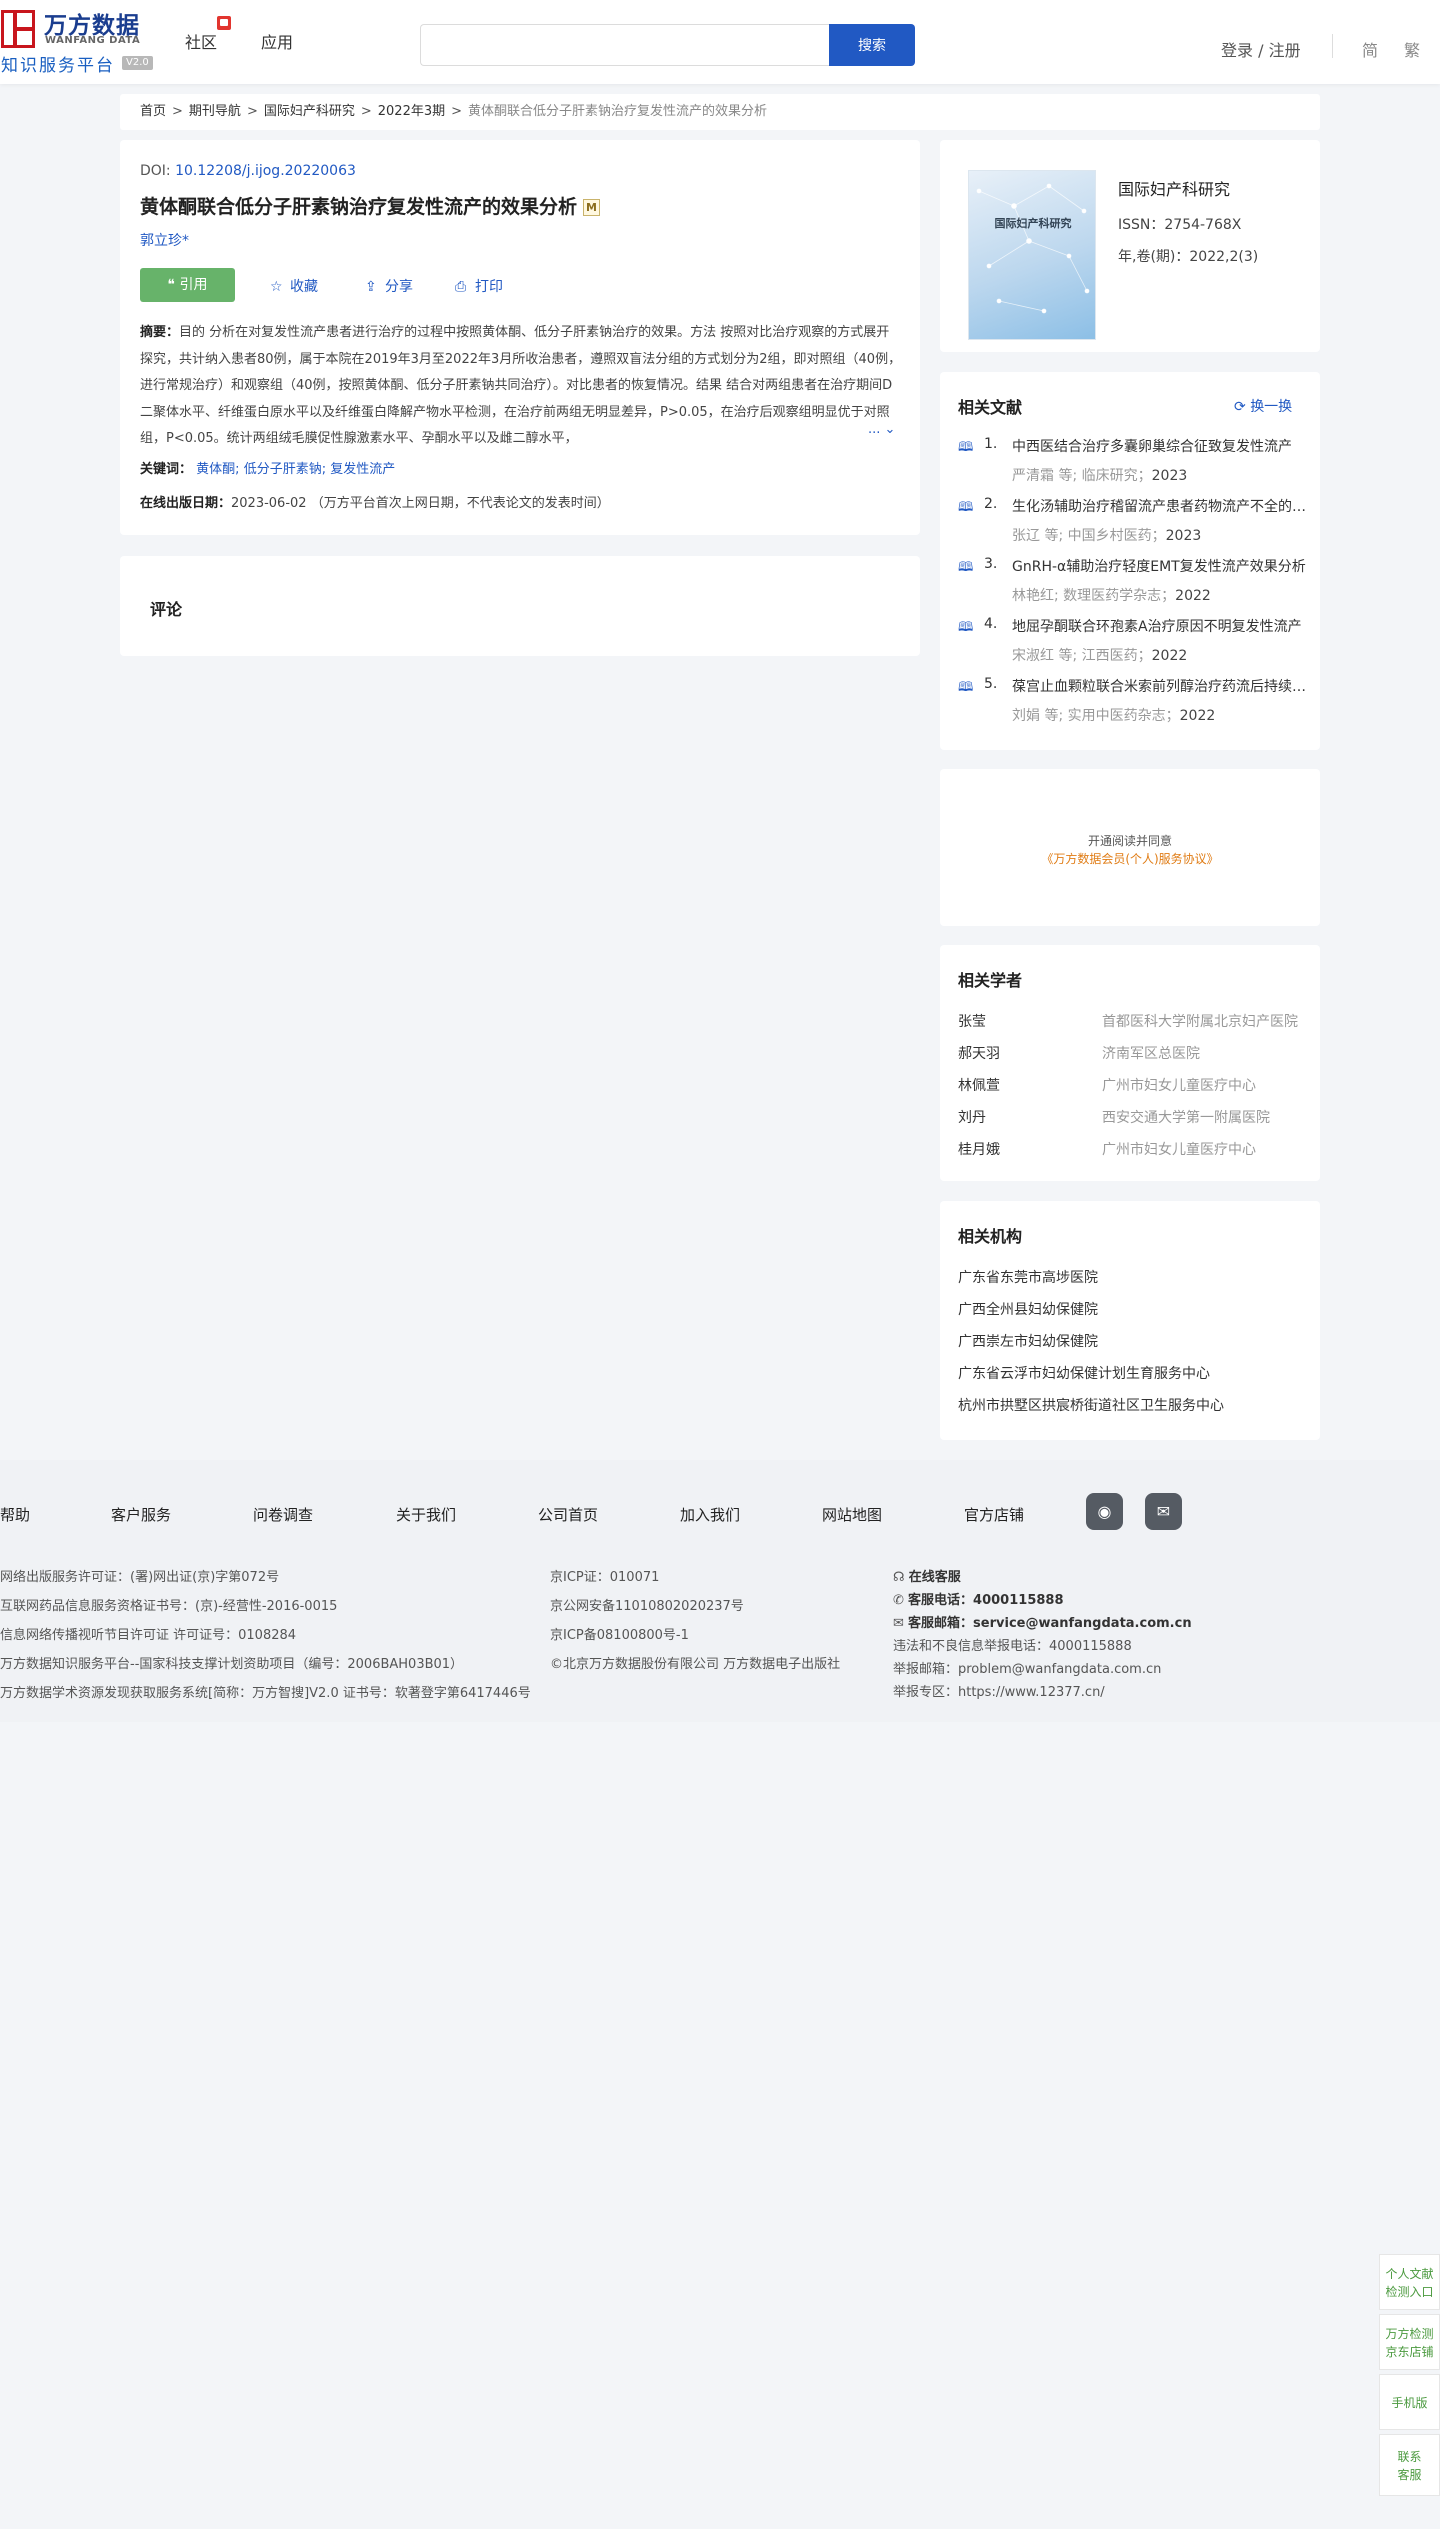  Describe the element at coordinates (1104, 1511) in the screenshot. I see `weibo-icon: ◉` at that location.